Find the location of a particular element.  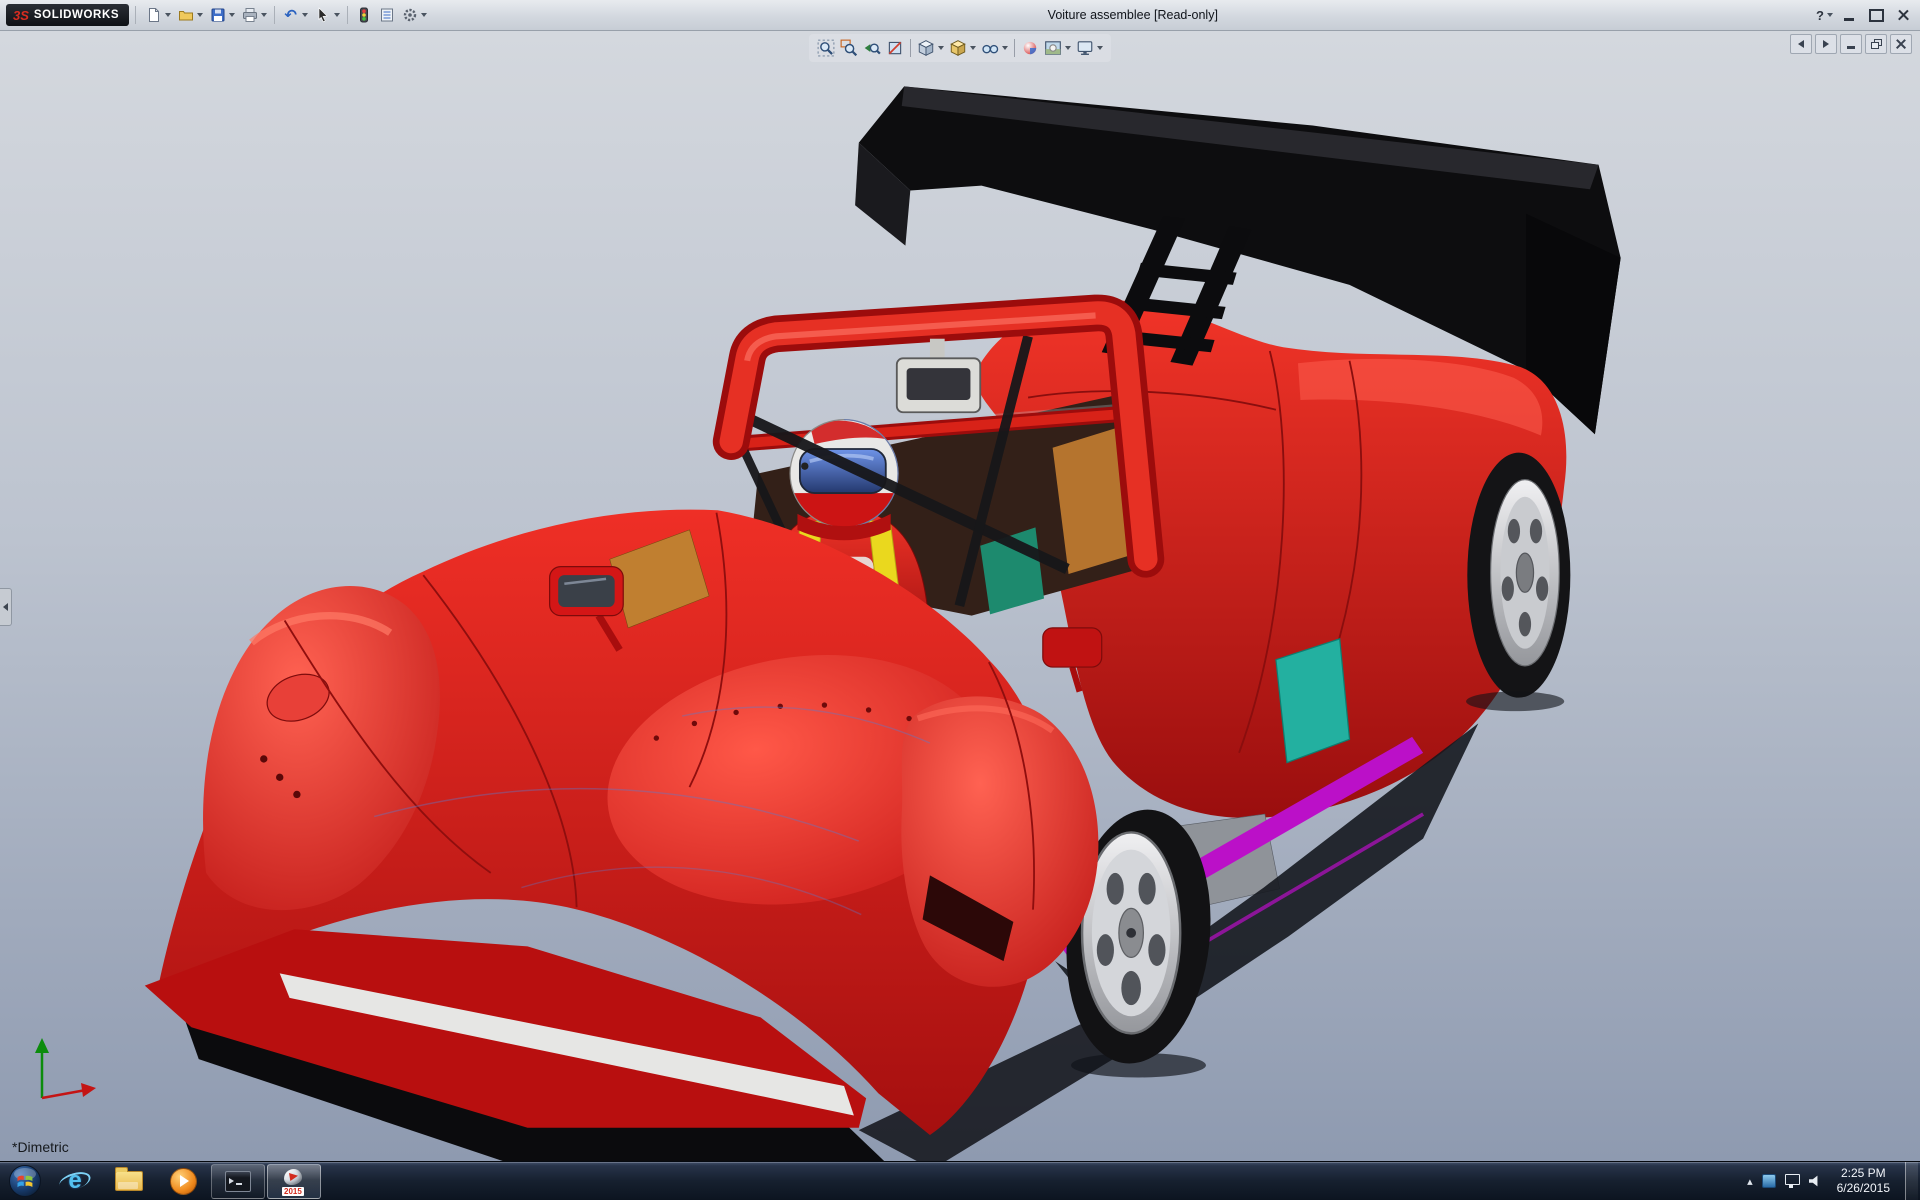

previous-view-button is located at coordinates (872, 48).